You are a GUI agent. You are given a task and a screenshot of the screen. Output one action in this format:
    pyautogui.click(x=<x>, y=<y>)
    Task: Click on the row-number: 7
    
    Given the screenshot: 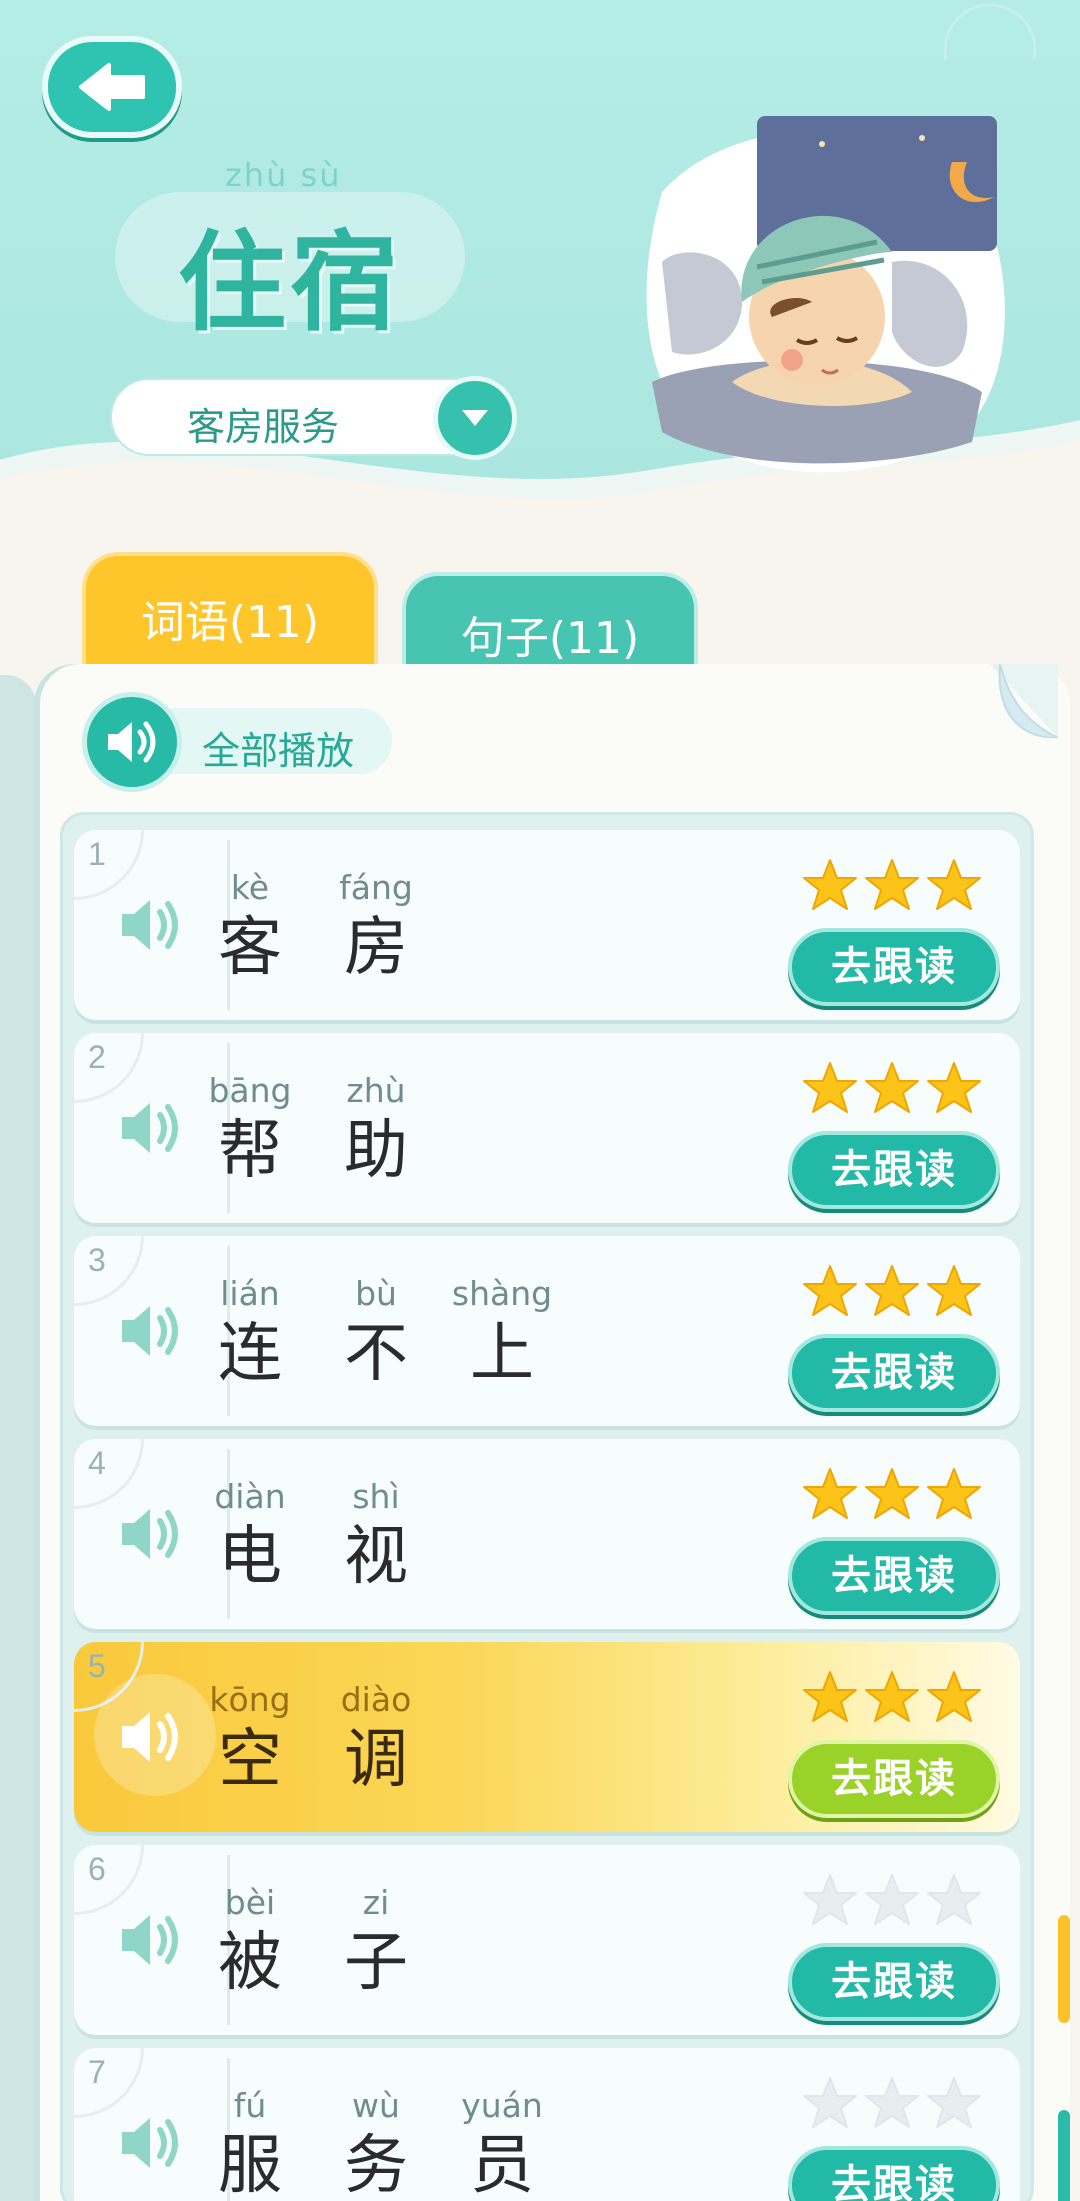 What is the action you would take?
    pyautogui.click(x=97, y=2072)
    